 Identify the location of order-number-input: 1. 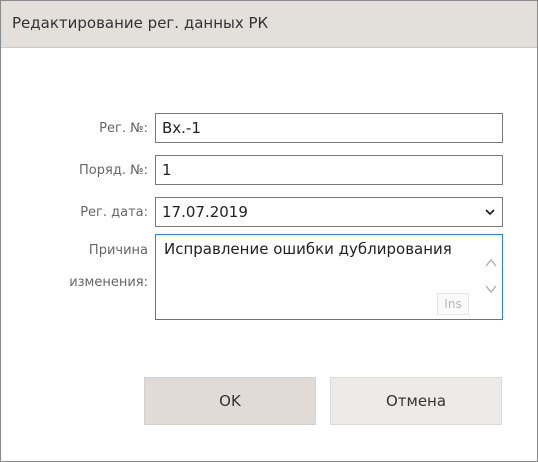
(329, 170).